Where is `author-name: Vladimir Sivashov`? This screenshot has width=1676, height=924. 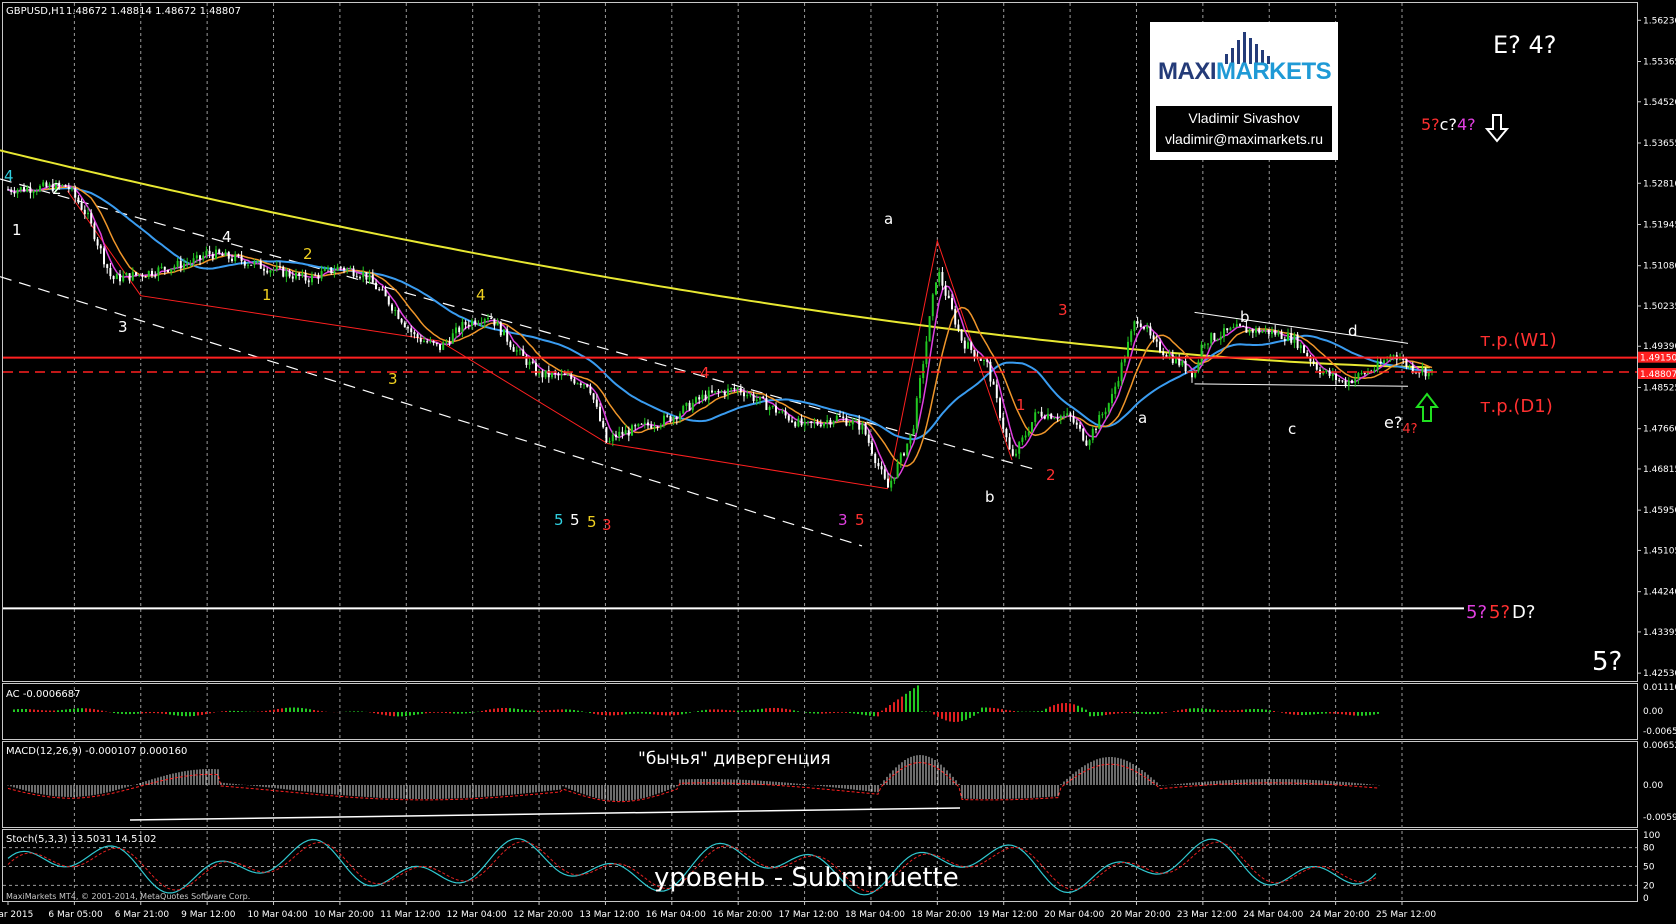
author-name: Vladimir Sivashov is located at coordinates (1244, 118).